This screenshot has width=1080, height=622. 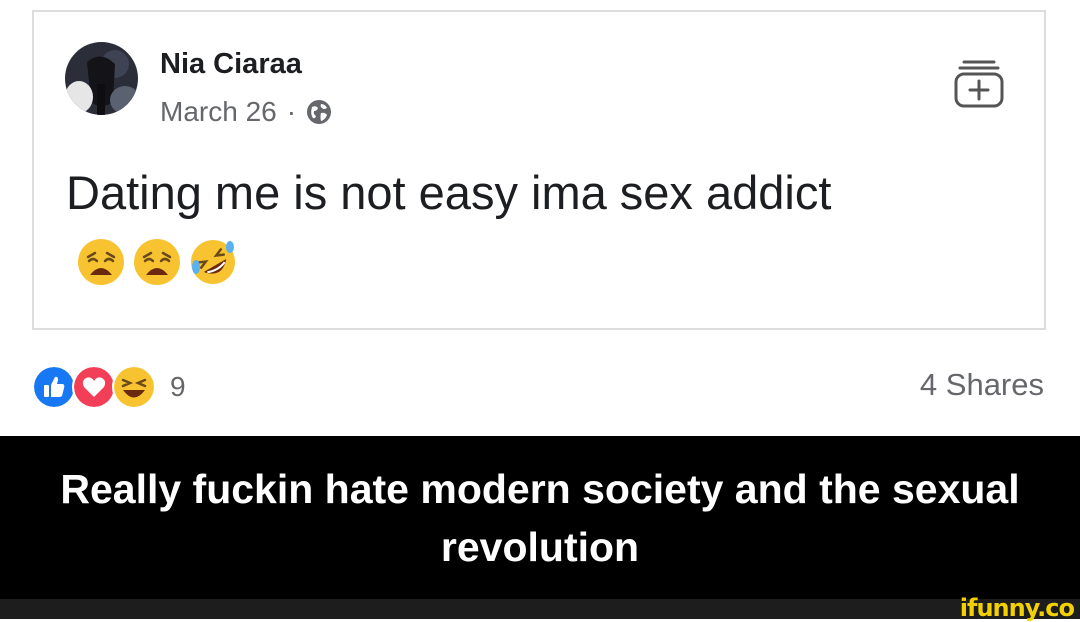 What do you see at coordinates (213, 262) in the screenshot?
I see `rolling-on-floor-laughing-icon` at bounding box center [213, 262].